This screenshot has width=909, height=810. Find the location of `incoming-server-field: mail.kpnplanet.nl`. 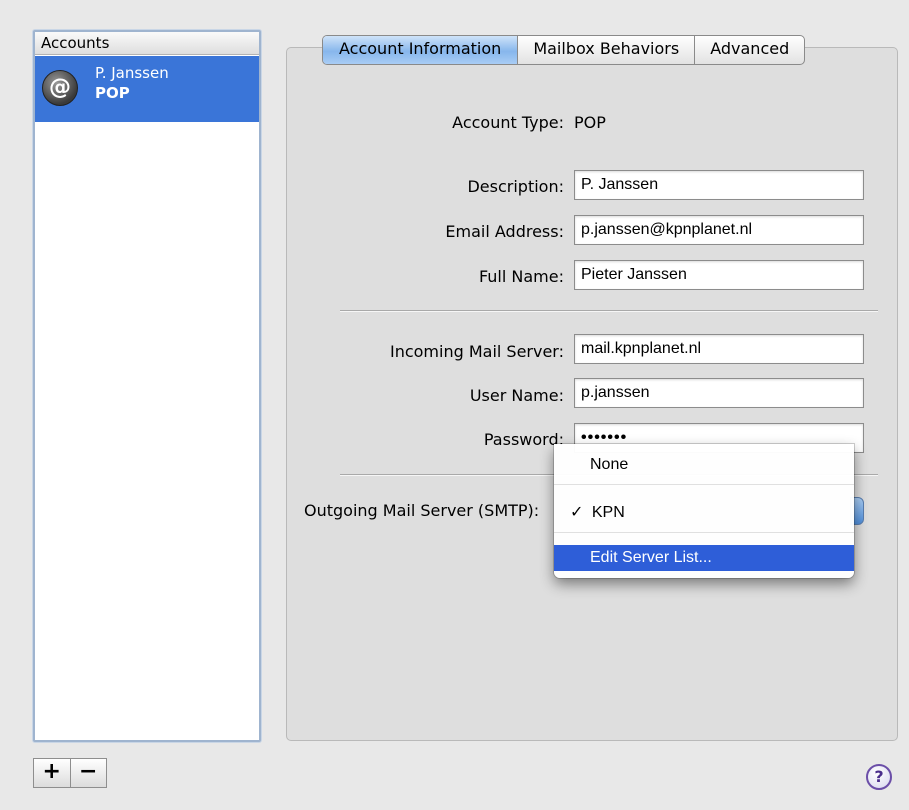

incoming-server-field: mail.kpnplanet.nl is located at coordinates (719, 349).